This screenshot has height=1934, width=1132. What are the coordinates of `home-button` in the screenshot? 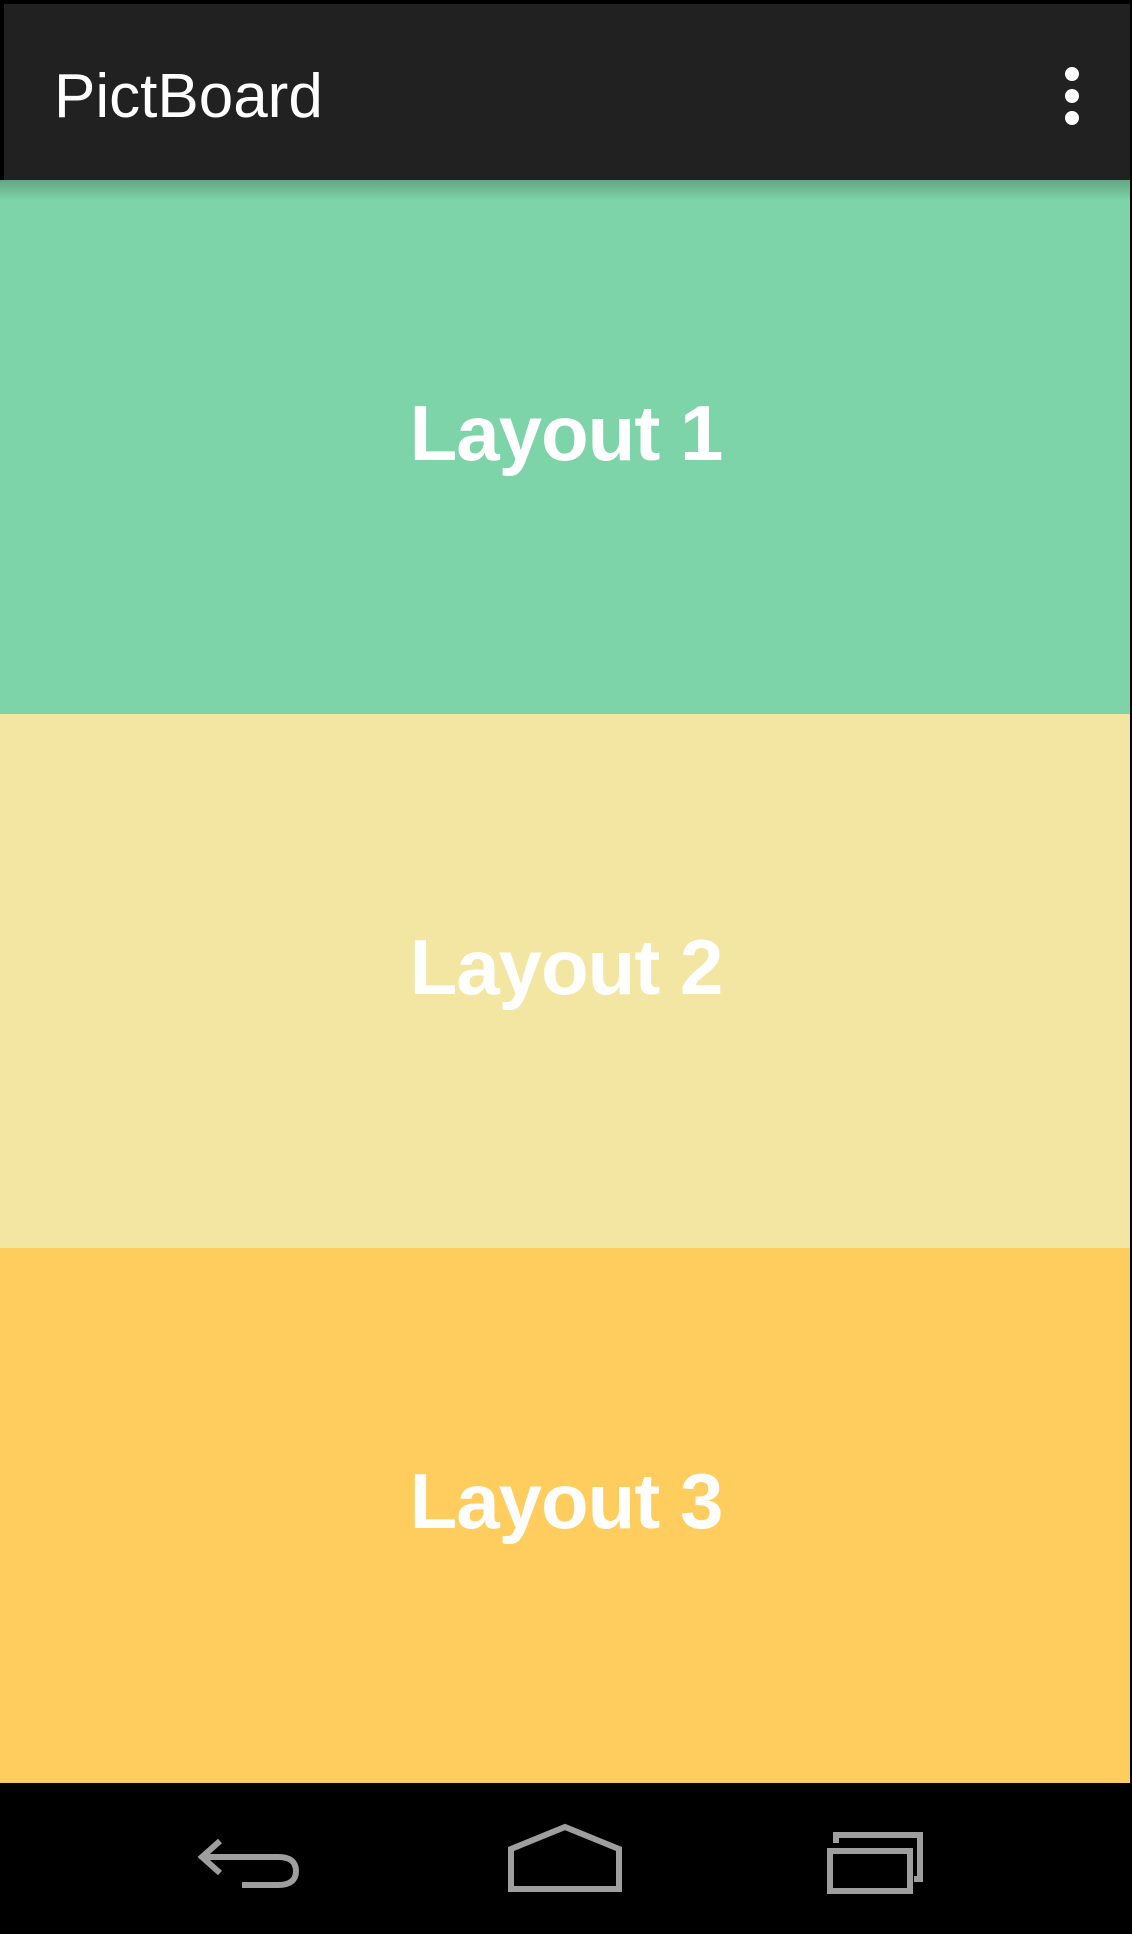 It's located at (565, 1858).